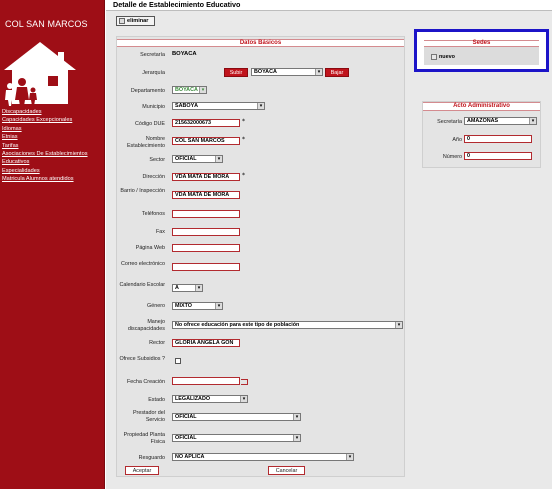 Image resolution: width=552 pixels, height=489 pixels. What do you see at coordinates (187, 288) in the screenshot?
I see `calendario-select: A ▾` at bounding box center [187, 288].